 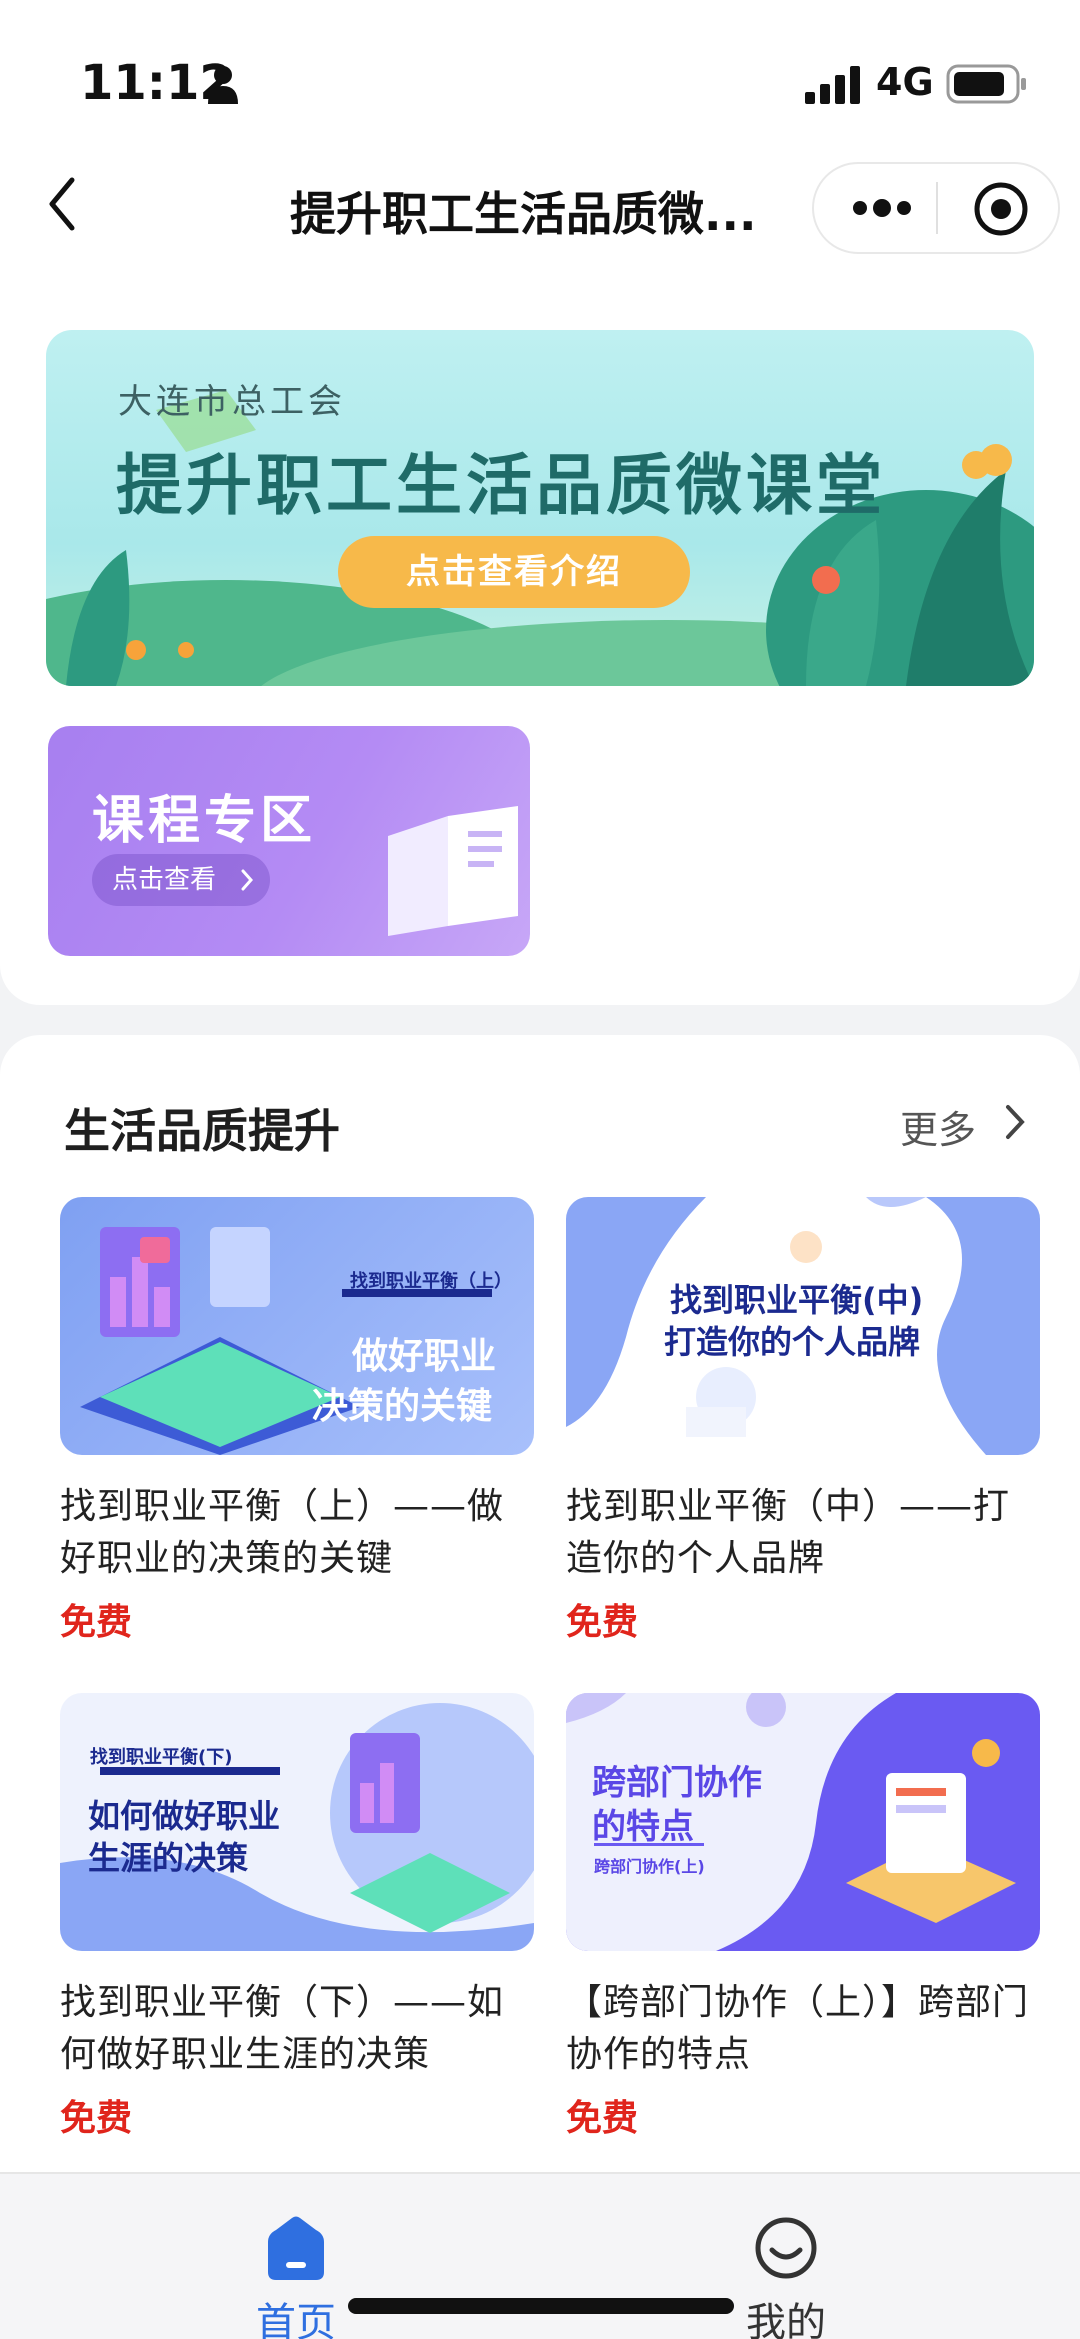 What do you see at coordinates (453, 871) in the screenshot?
I see `book-icon` at bounding box center [453, 871].